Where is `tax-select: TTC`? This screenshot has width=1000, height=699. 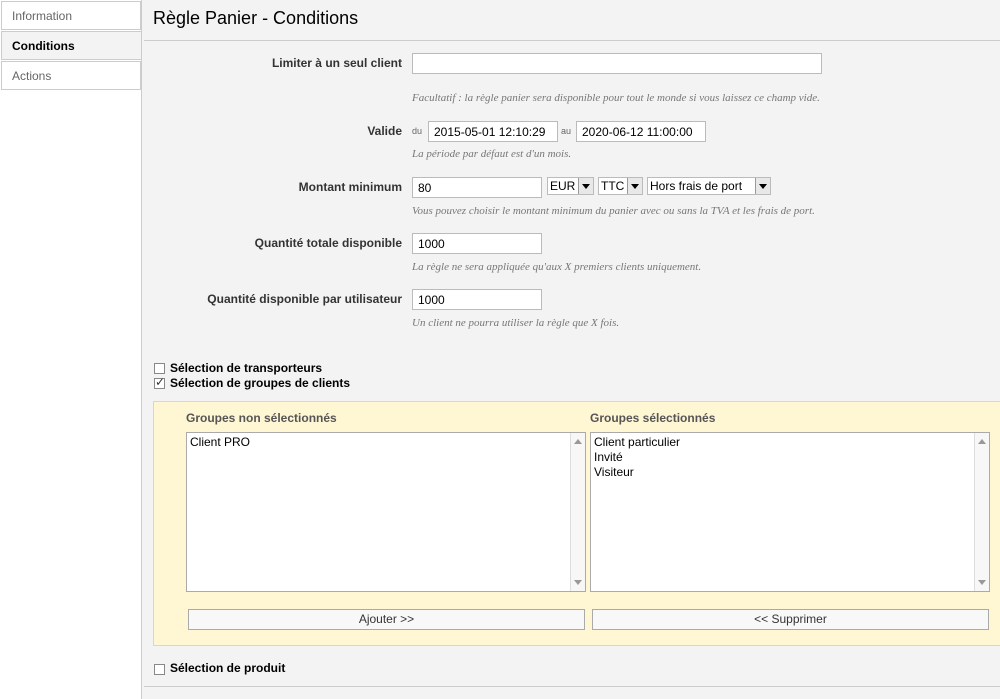
tax-select: TTC is located at coordinates (620, 186).